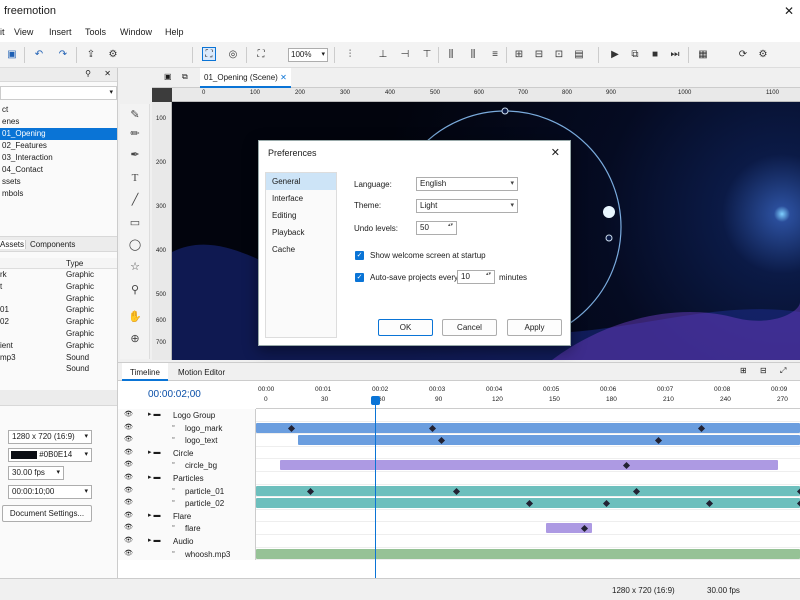  Describe the element at coordinates (12, 54) in the screenshot. I see `save-icon: ▣` at that location.